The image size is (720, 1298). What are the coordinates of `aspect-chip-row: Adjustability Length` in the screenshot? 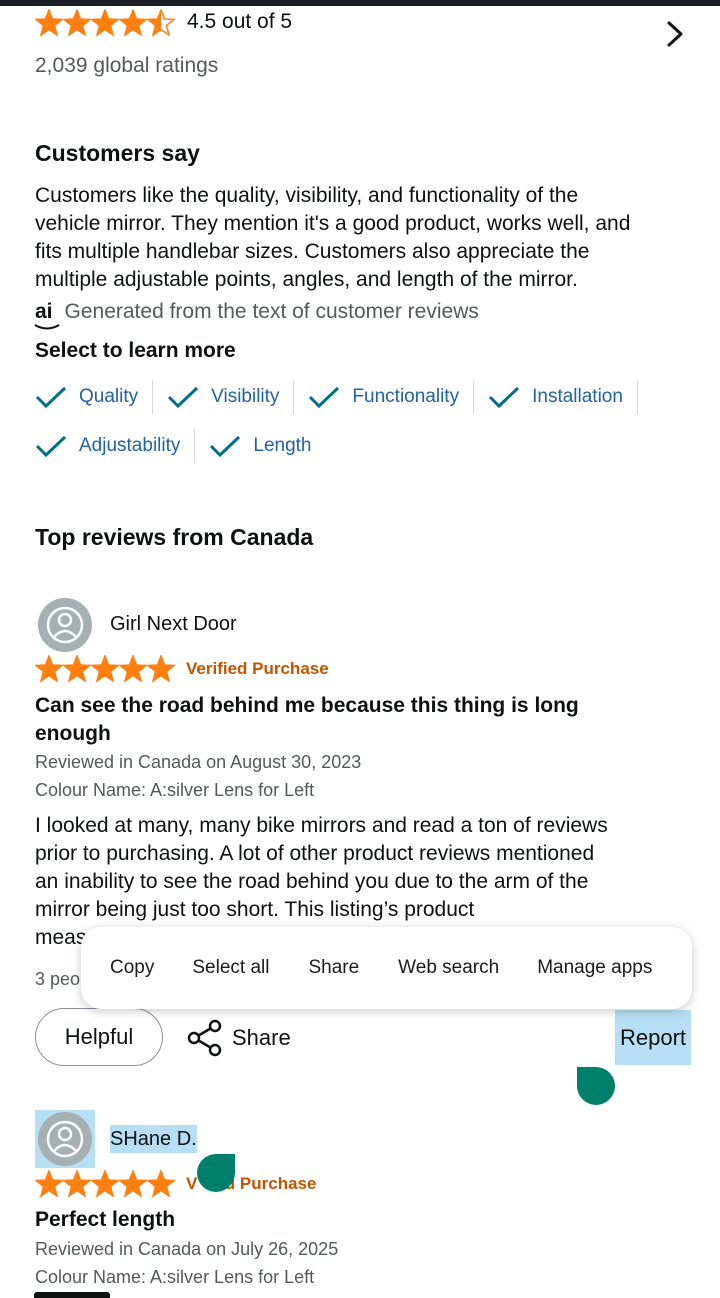 It's located at (180, 446).